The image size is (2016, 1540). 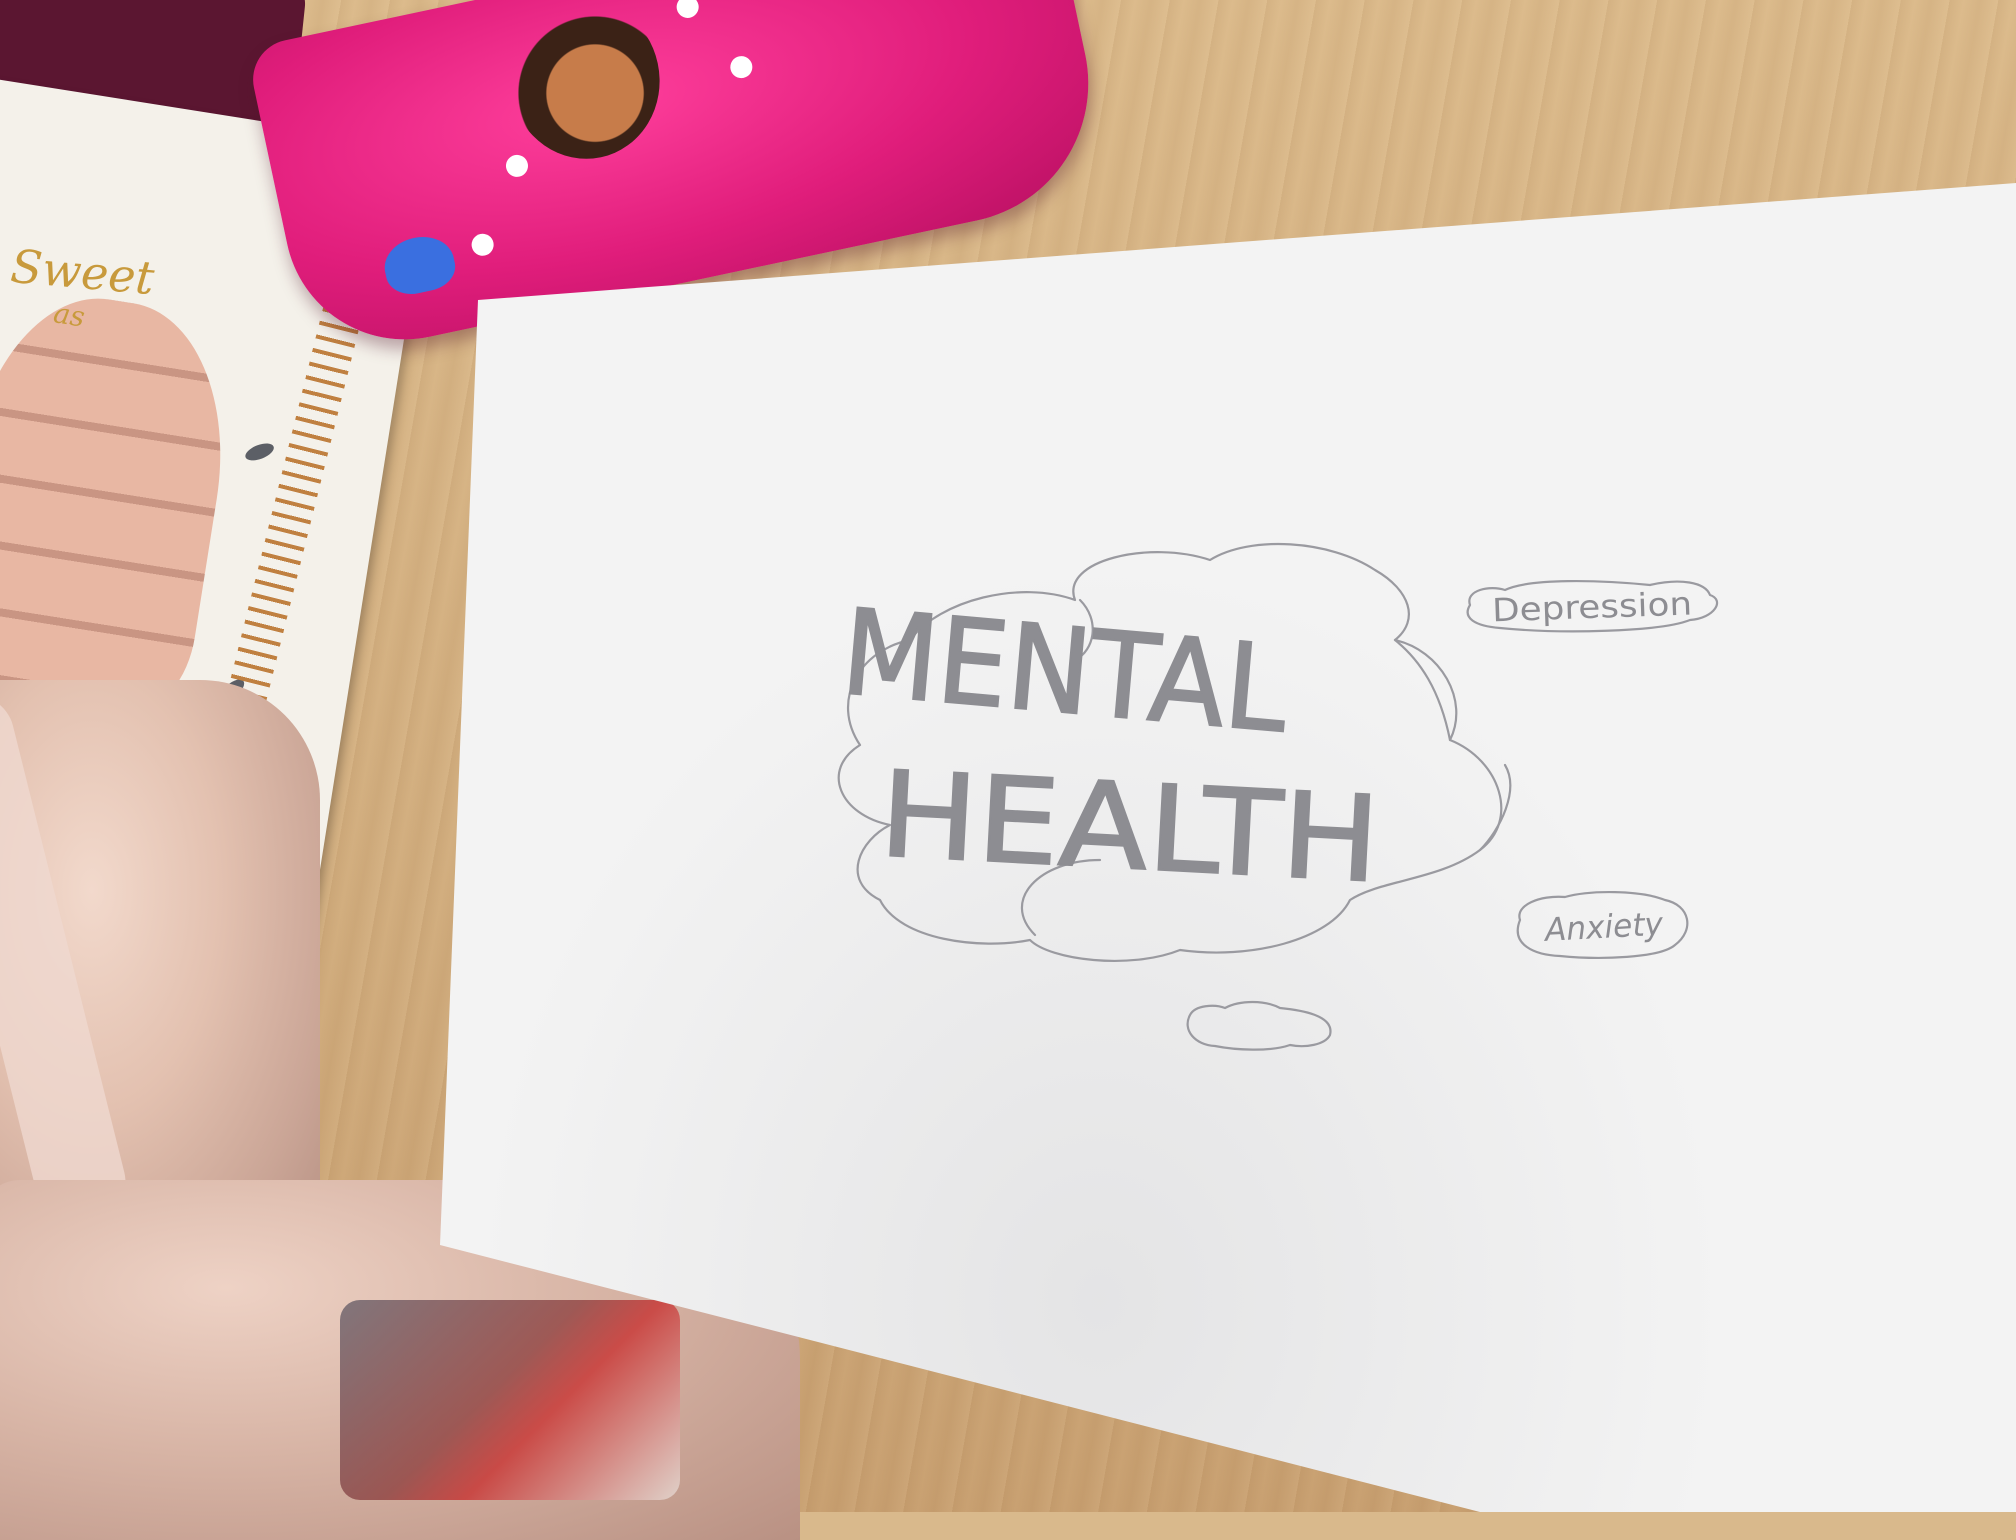 What do you see at coordinates (1065, 671) in the screenshot?
I see `mental-heading-text: MENTAL` at bounding box center [1065, 671].